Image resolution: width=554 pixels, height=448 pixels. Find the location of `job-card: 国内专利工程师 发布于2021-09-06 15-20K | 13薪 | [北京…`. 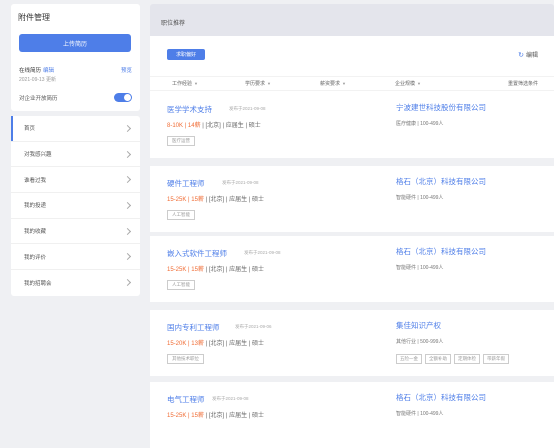

job-card: 国内专利工程师 发布于2021-09-06 15-20K | 13薪 | [北京… is located at coordinates (352, 343).